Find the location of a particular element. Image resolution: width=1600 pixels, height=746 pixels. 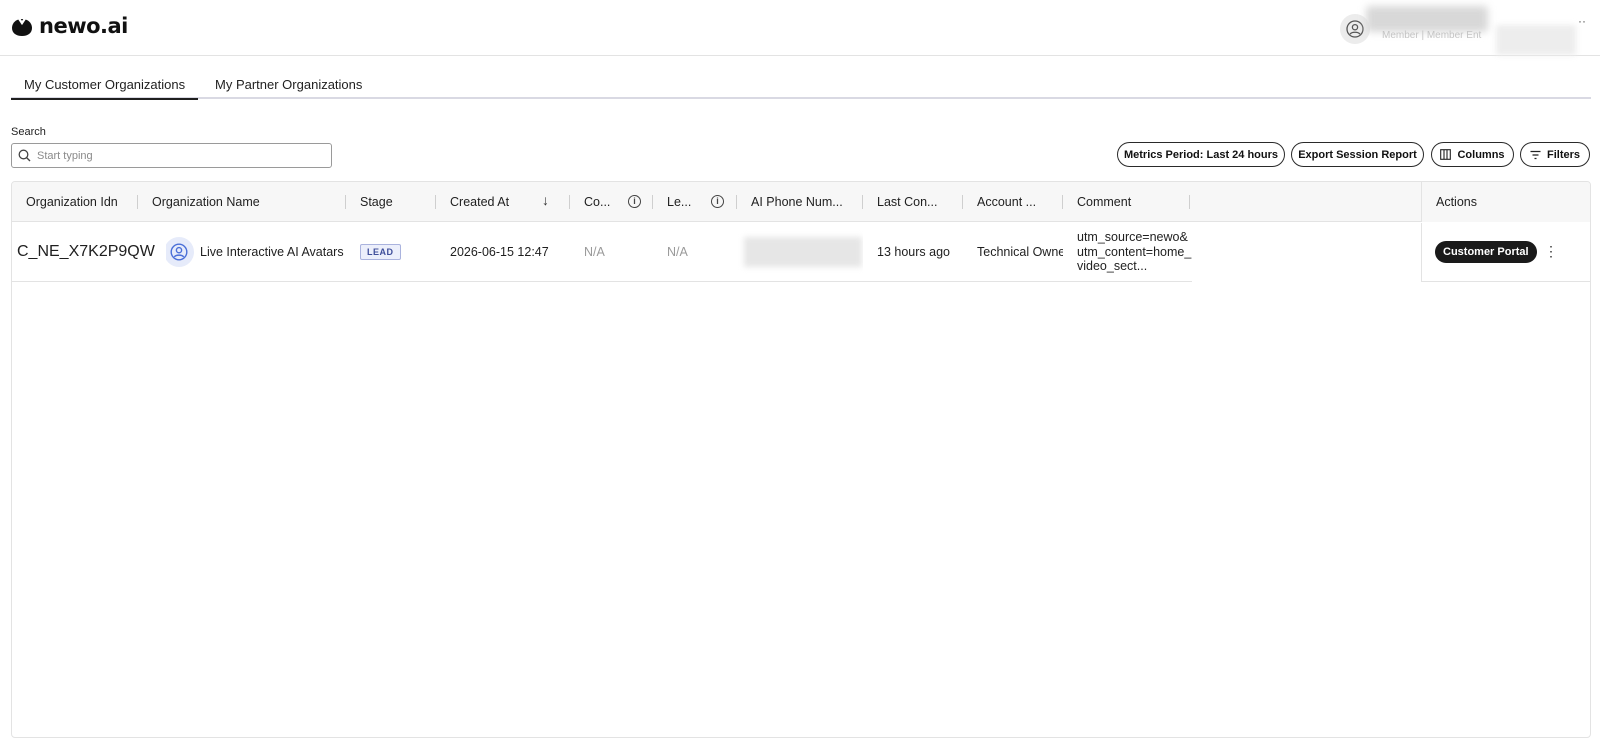

column-header-label: Stage is located at coordinates (376, 202).